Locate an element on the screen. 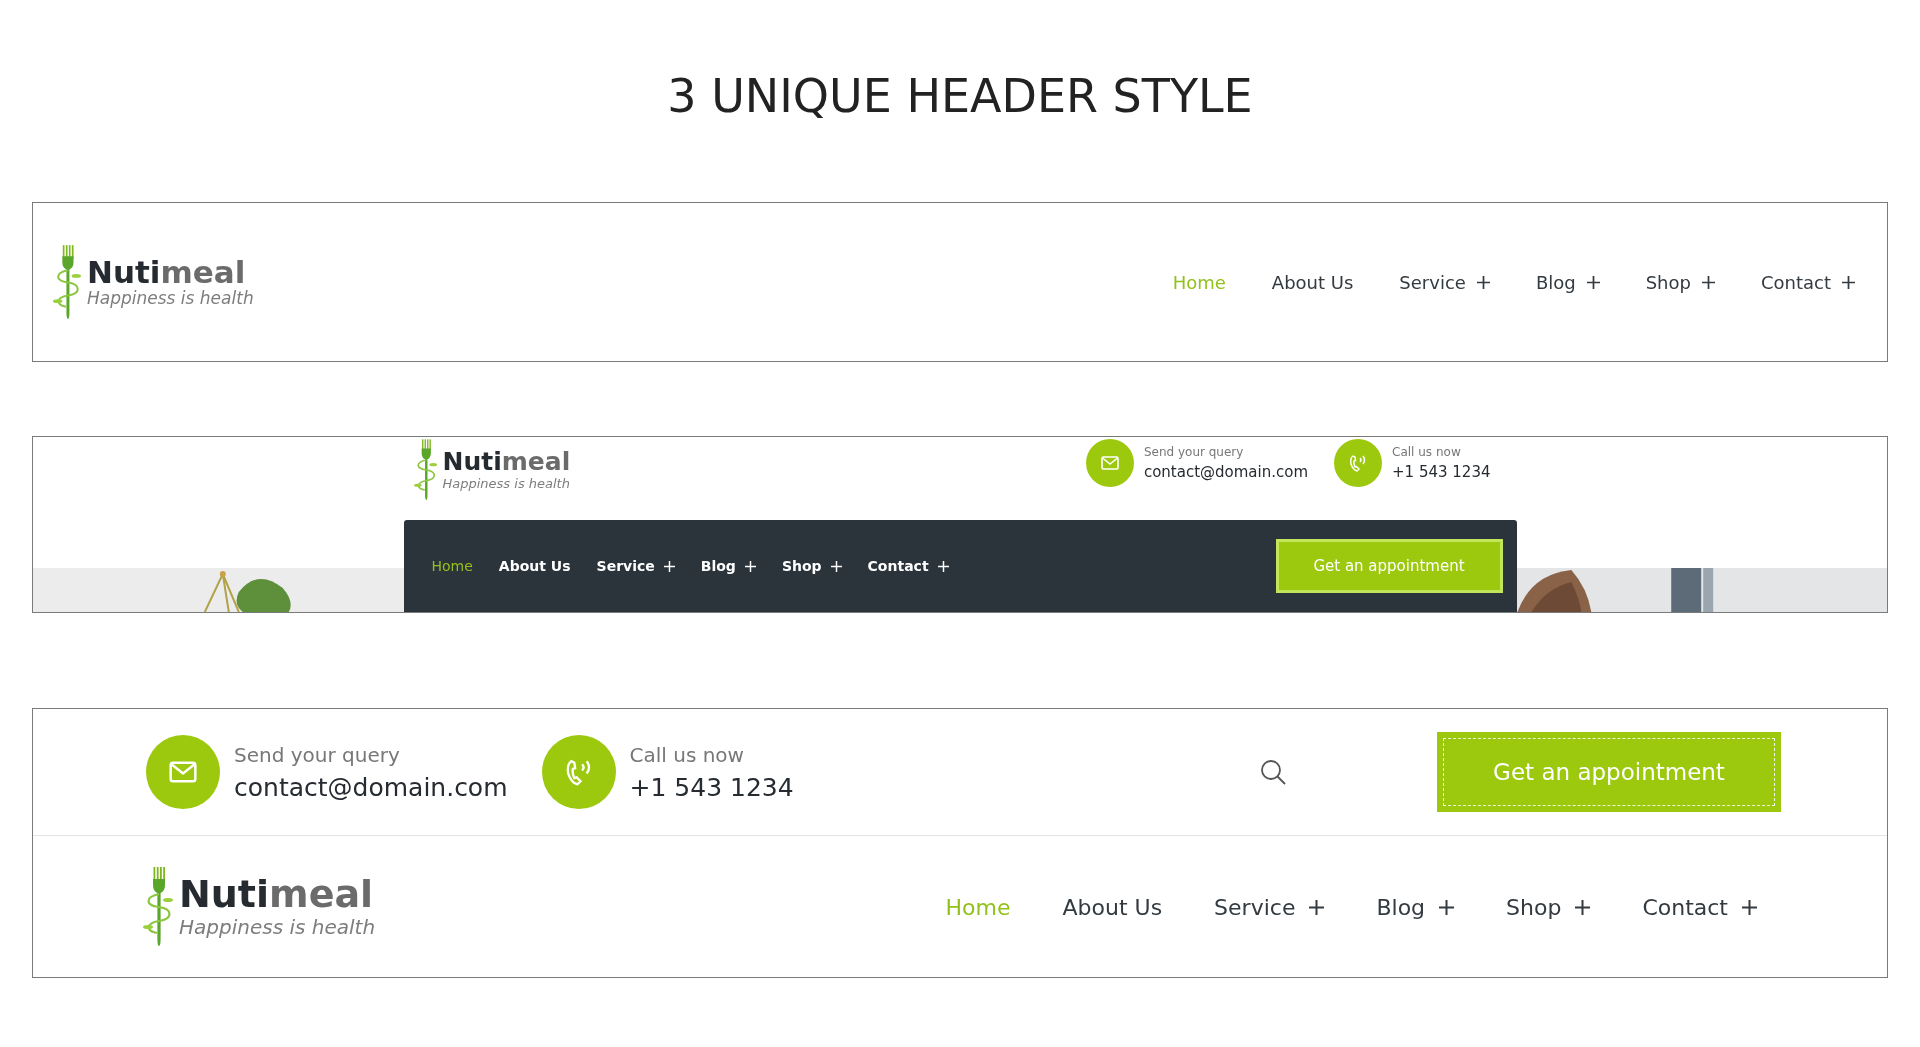 This screenshot has height=1047, width=1920. search-icon is located at coordinates (1273, 772).